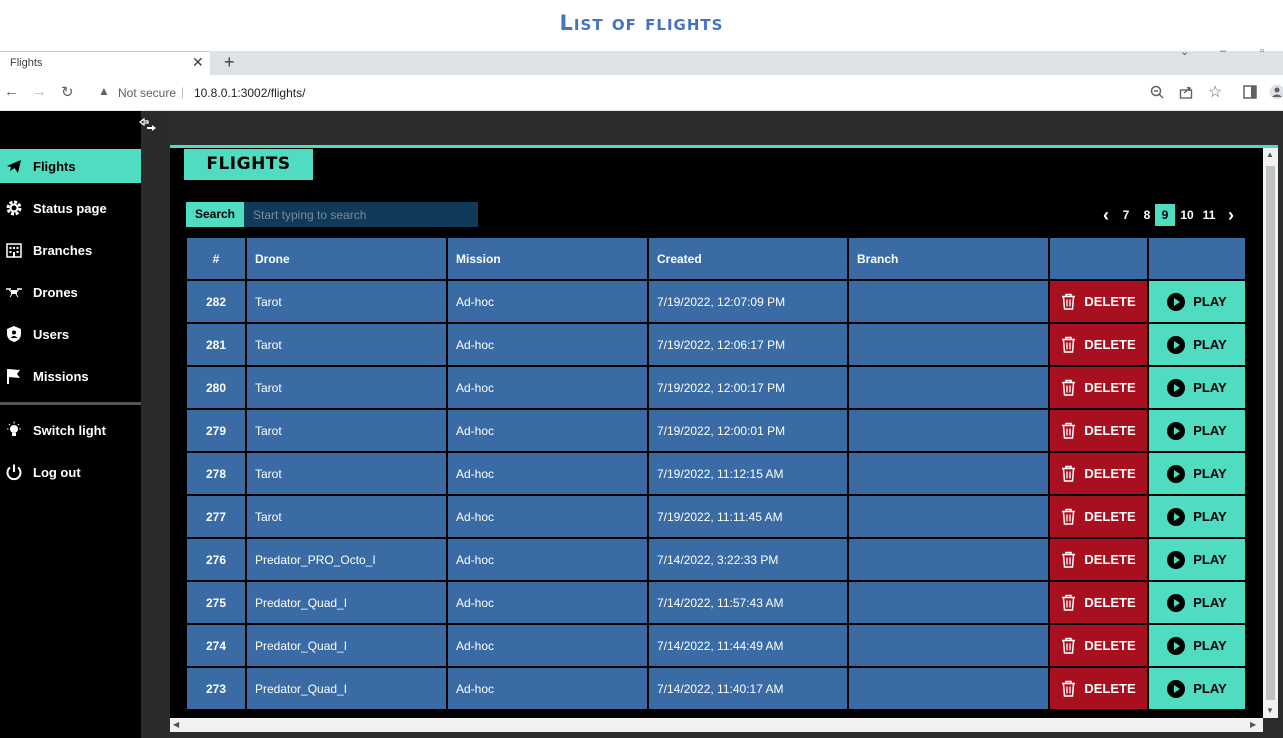 The width and height of the screenshot is (1283, 738). I want to click on vertical-scrollbar: ▲ ▼, so click(1270, 433).